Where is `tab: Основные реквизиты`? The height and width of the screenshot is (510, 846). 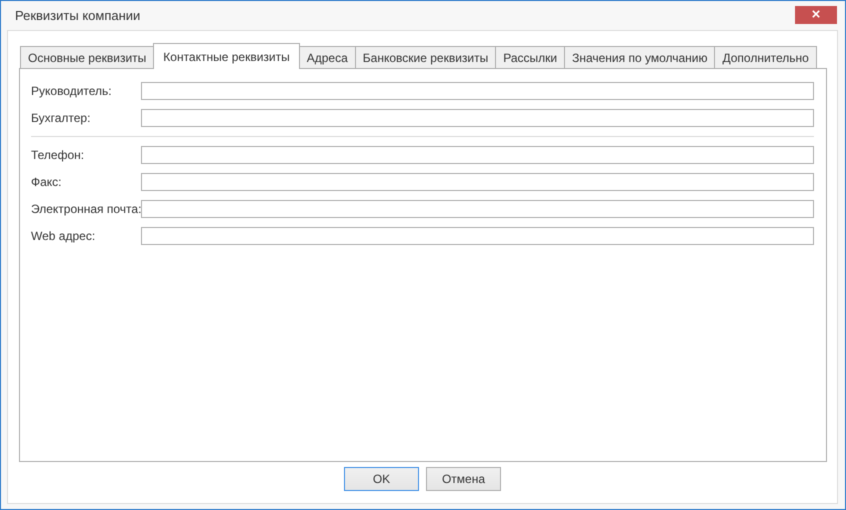
tab: Основные реквизиты is located at coordinates (87, 57).